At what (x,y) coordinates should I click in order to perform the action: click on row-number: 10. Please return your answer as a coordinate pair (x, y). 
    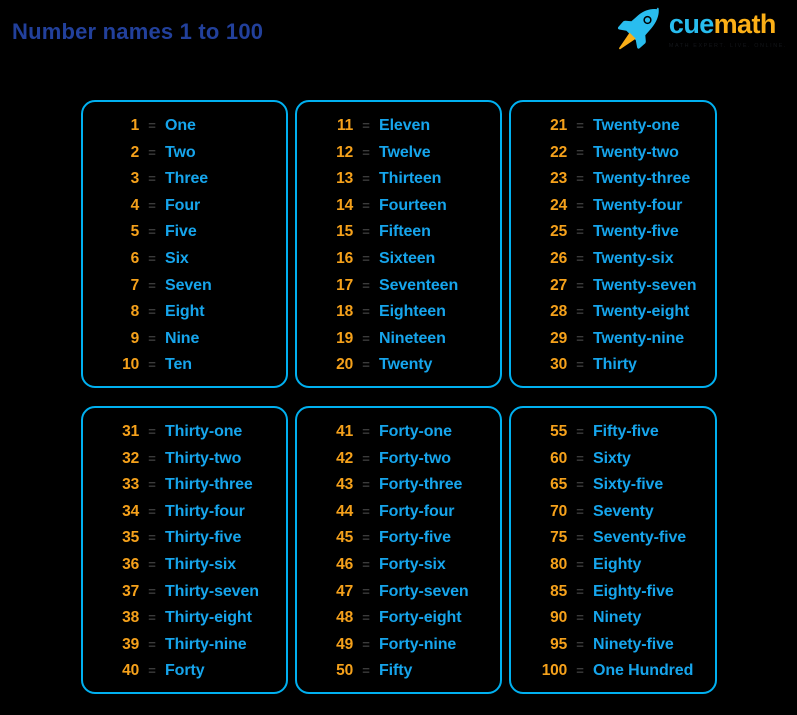
    Looking at the image, I should click on (130, 365).